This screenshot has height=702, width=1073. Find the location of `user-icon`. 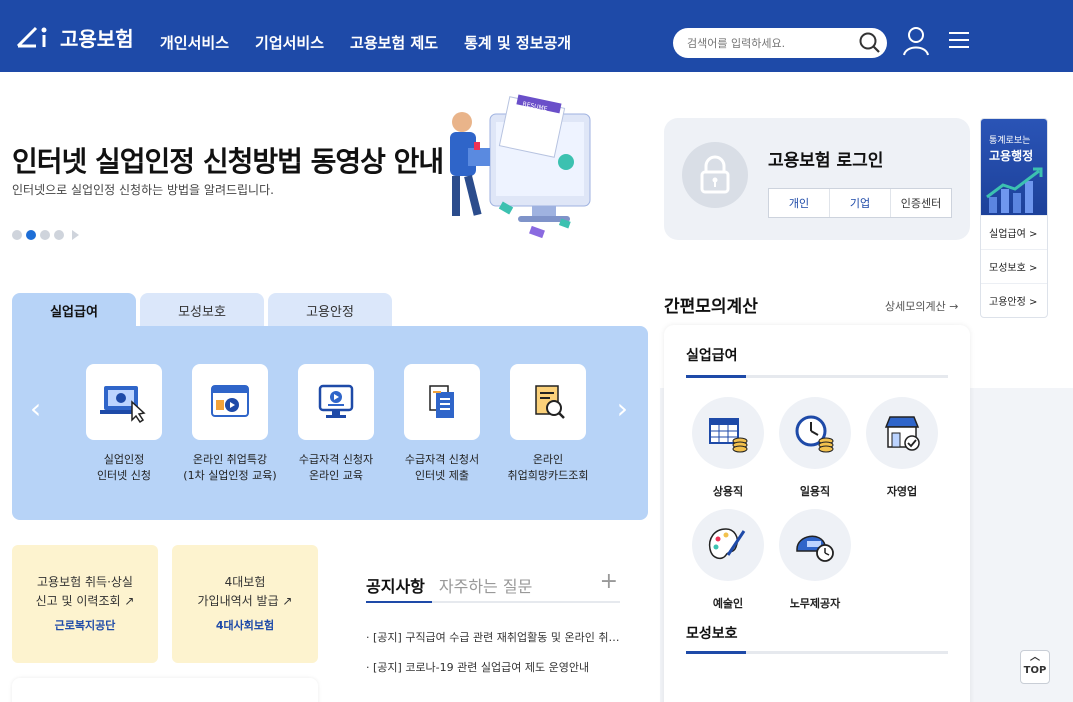

user-icon is located at coordinates (916, 41).